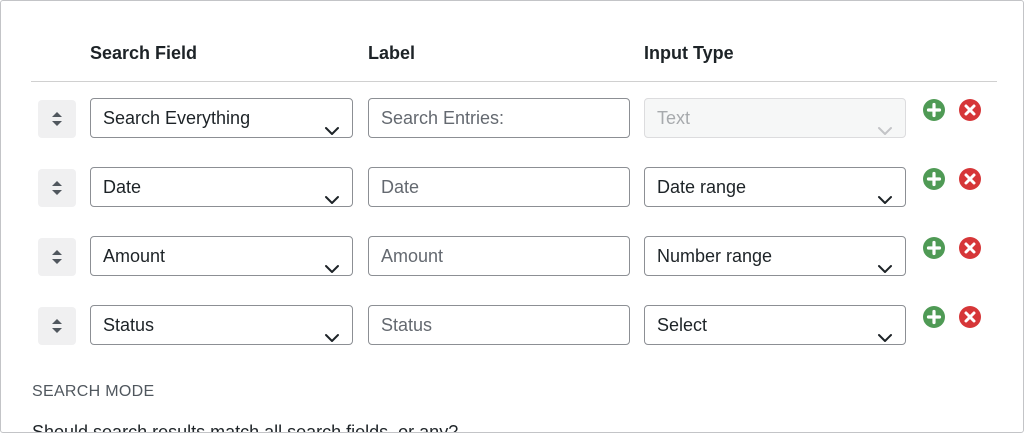  What do you see at coordinates (177, 118) in the screenshot?
I see `search-field-value: Search Everything` at bounding box center [177, 118].